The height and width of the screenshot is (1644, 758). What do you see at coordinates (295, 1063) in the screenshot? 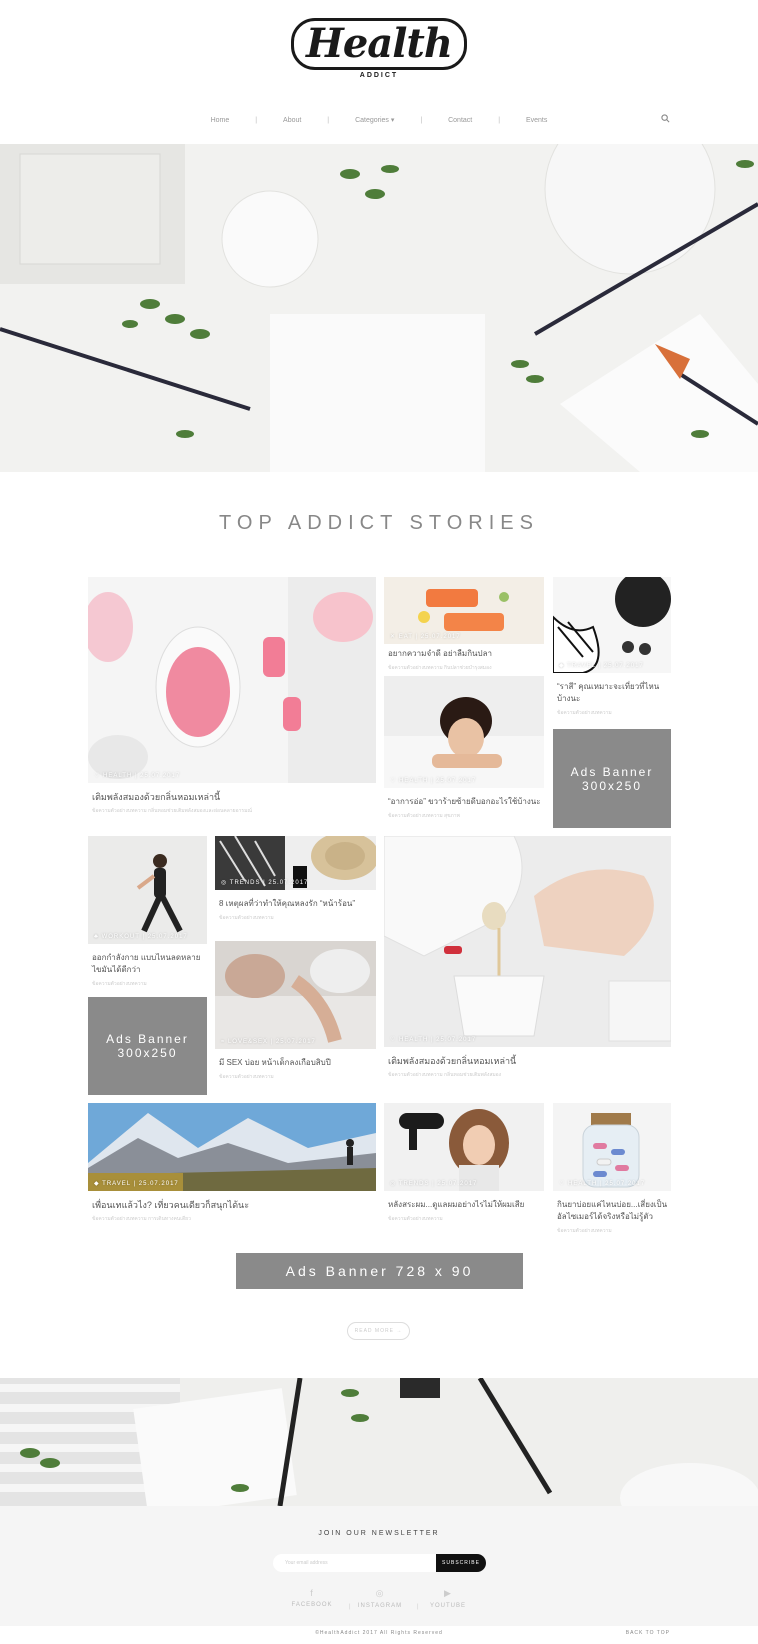
I see `story-title: มี SEX บ่อย หน้าเด็กลงเกือบสิบปี` at bounding box center [295, 1063].